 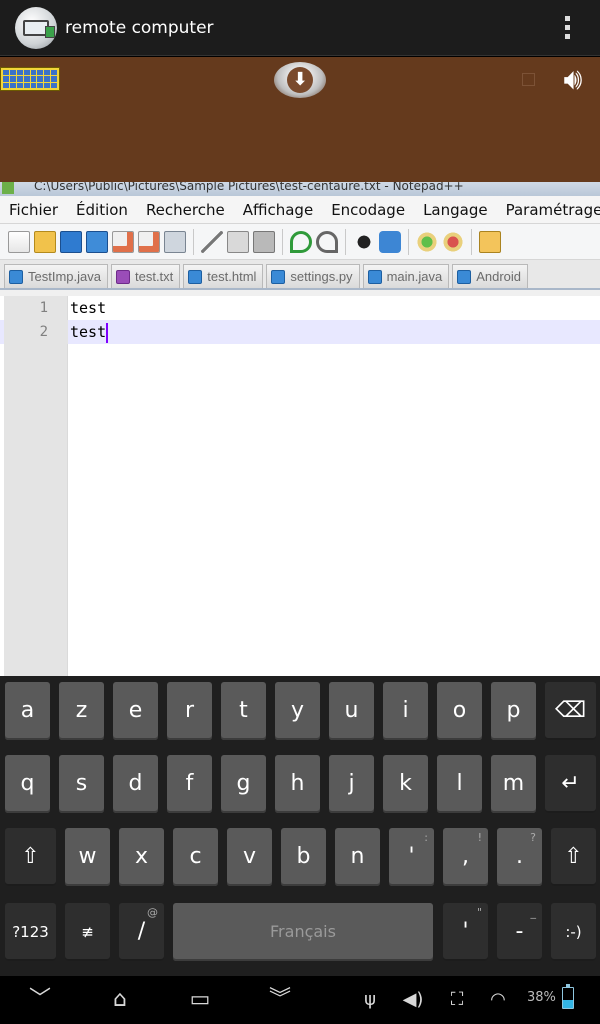 I want to click on back-icon: ﹀, so click(x=40, y=1000).